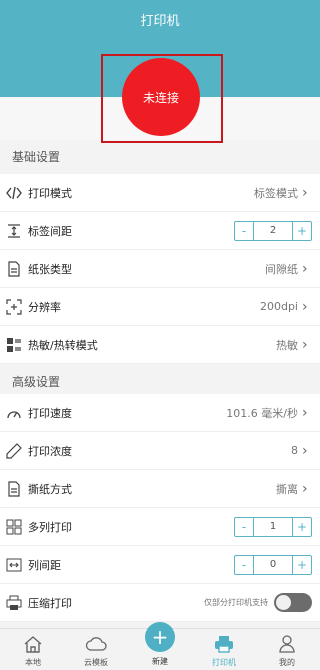 The width and height of the screenshot is (320, 670). What do you see at coordinates (287, 345) in the screenshot?
I see `row-value: 热敏` at bounding box center [287, 345].